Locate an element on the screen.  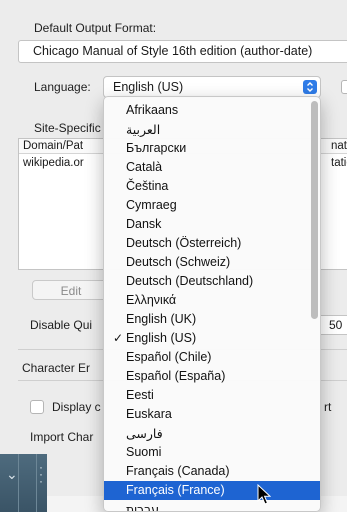
table-row-format: tation is located at coordinates (339, 163).